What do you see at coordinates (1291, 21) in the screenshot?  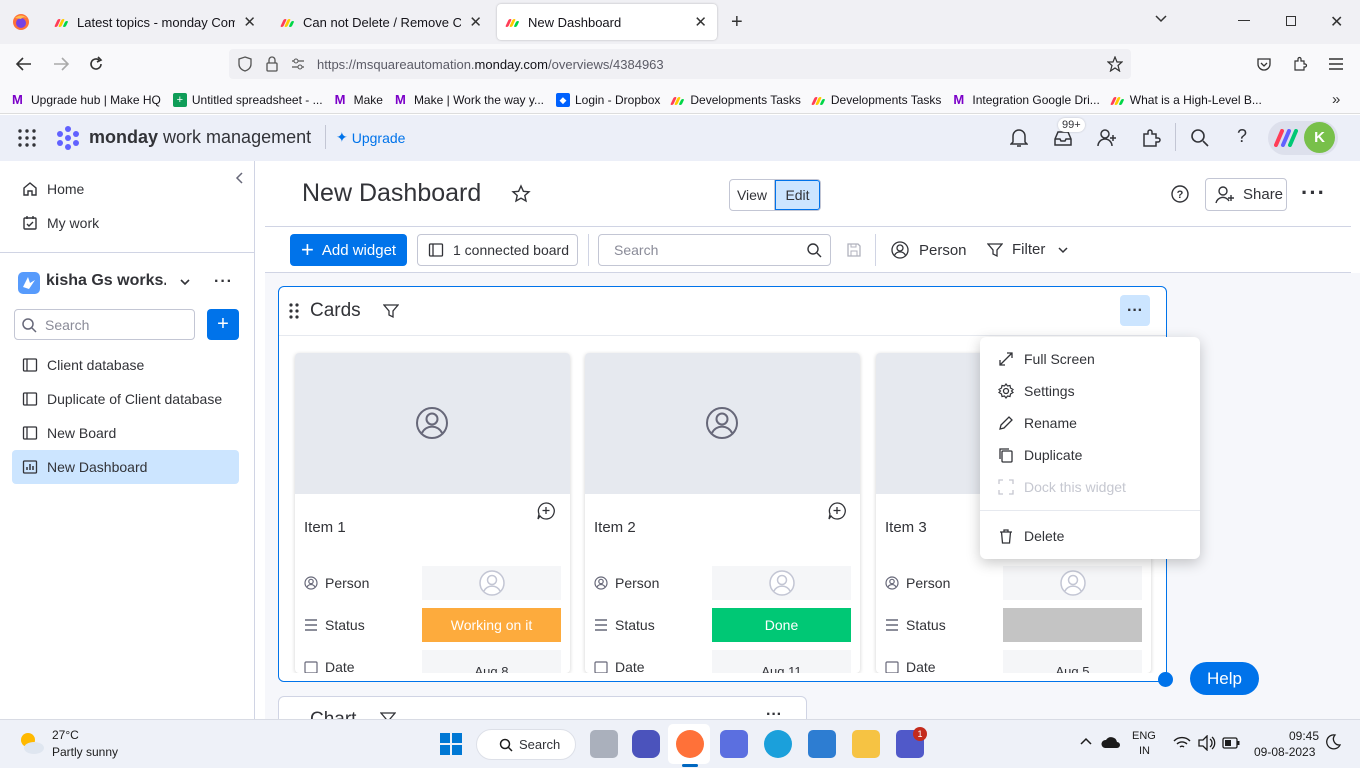 I see `restore-icon` at bounding box center [1291, 21].